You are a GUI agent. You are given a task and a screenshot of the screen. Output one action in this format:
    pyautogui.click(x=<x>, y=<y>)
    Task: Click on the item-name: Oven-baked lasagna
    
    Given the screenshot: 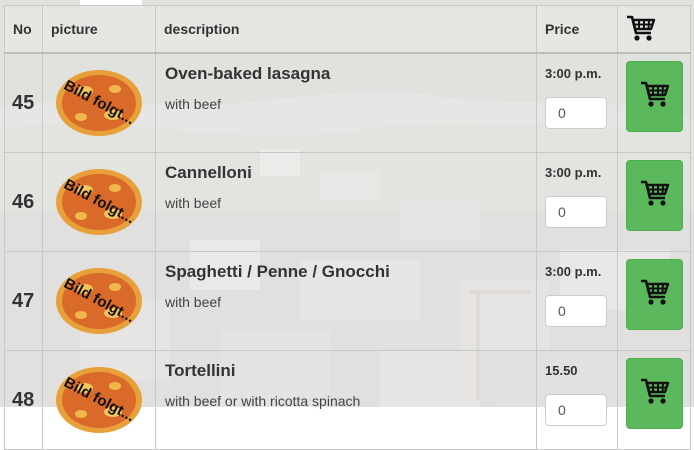 What is the action you would take?
    pyautogui.click(x=248, y=73)
    